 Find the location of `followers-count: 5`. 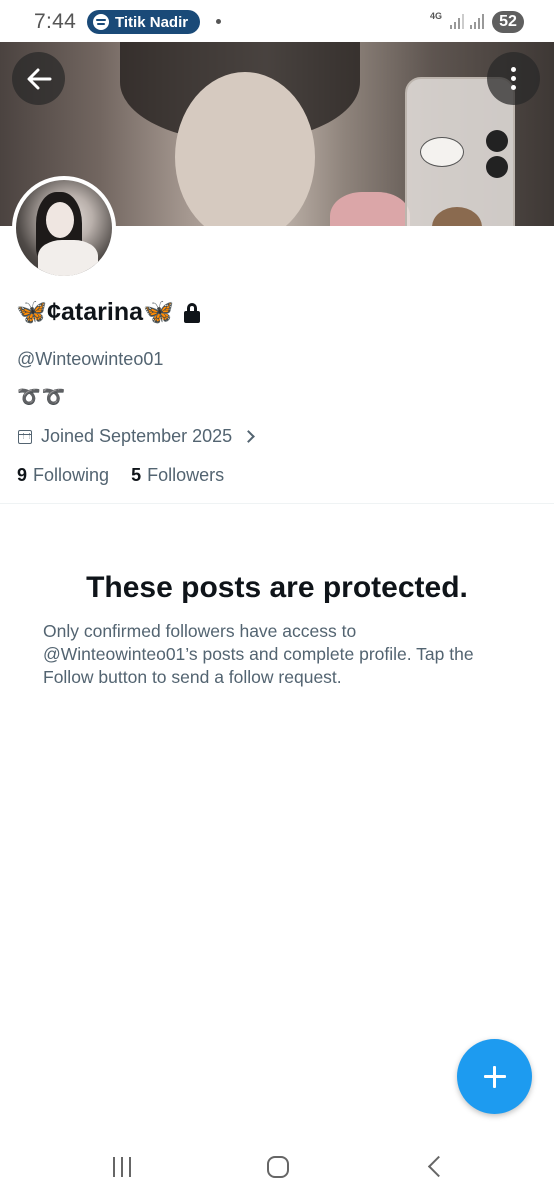

followers-count: 5 is located at coordinates (136, 475).